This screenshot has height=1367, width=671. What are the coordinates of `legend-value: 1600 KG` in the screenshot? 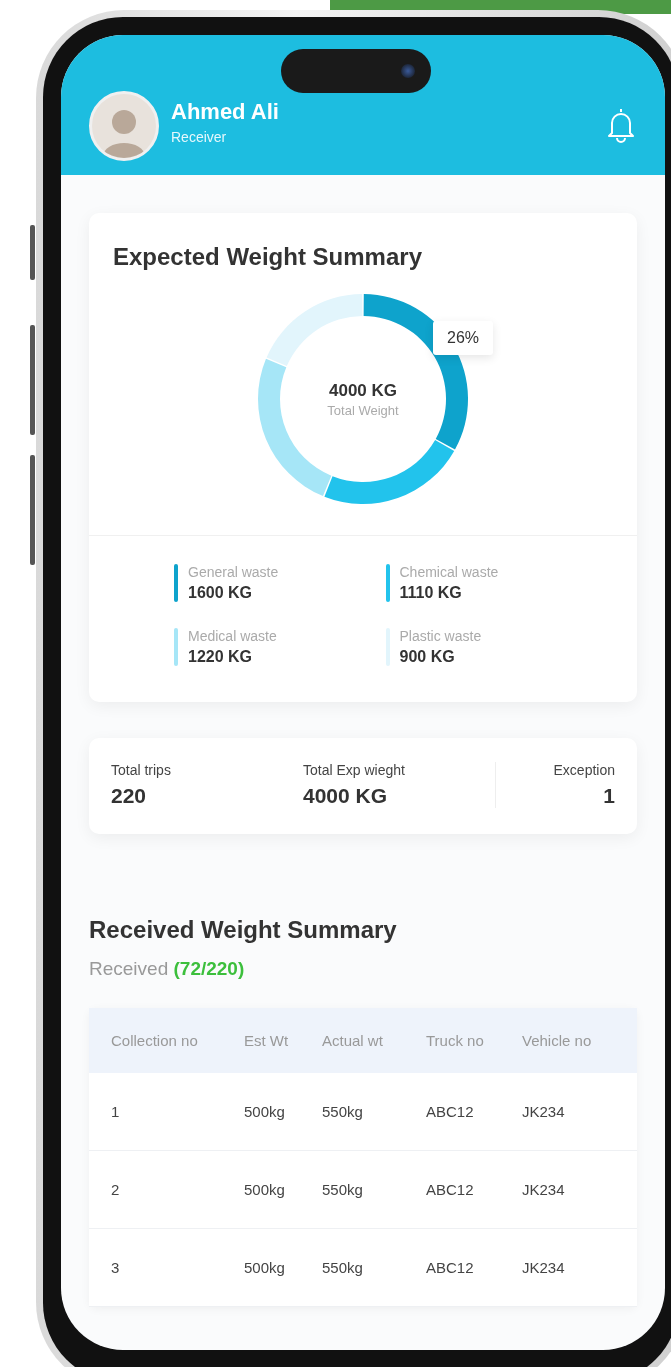 It's located at (221, 593).